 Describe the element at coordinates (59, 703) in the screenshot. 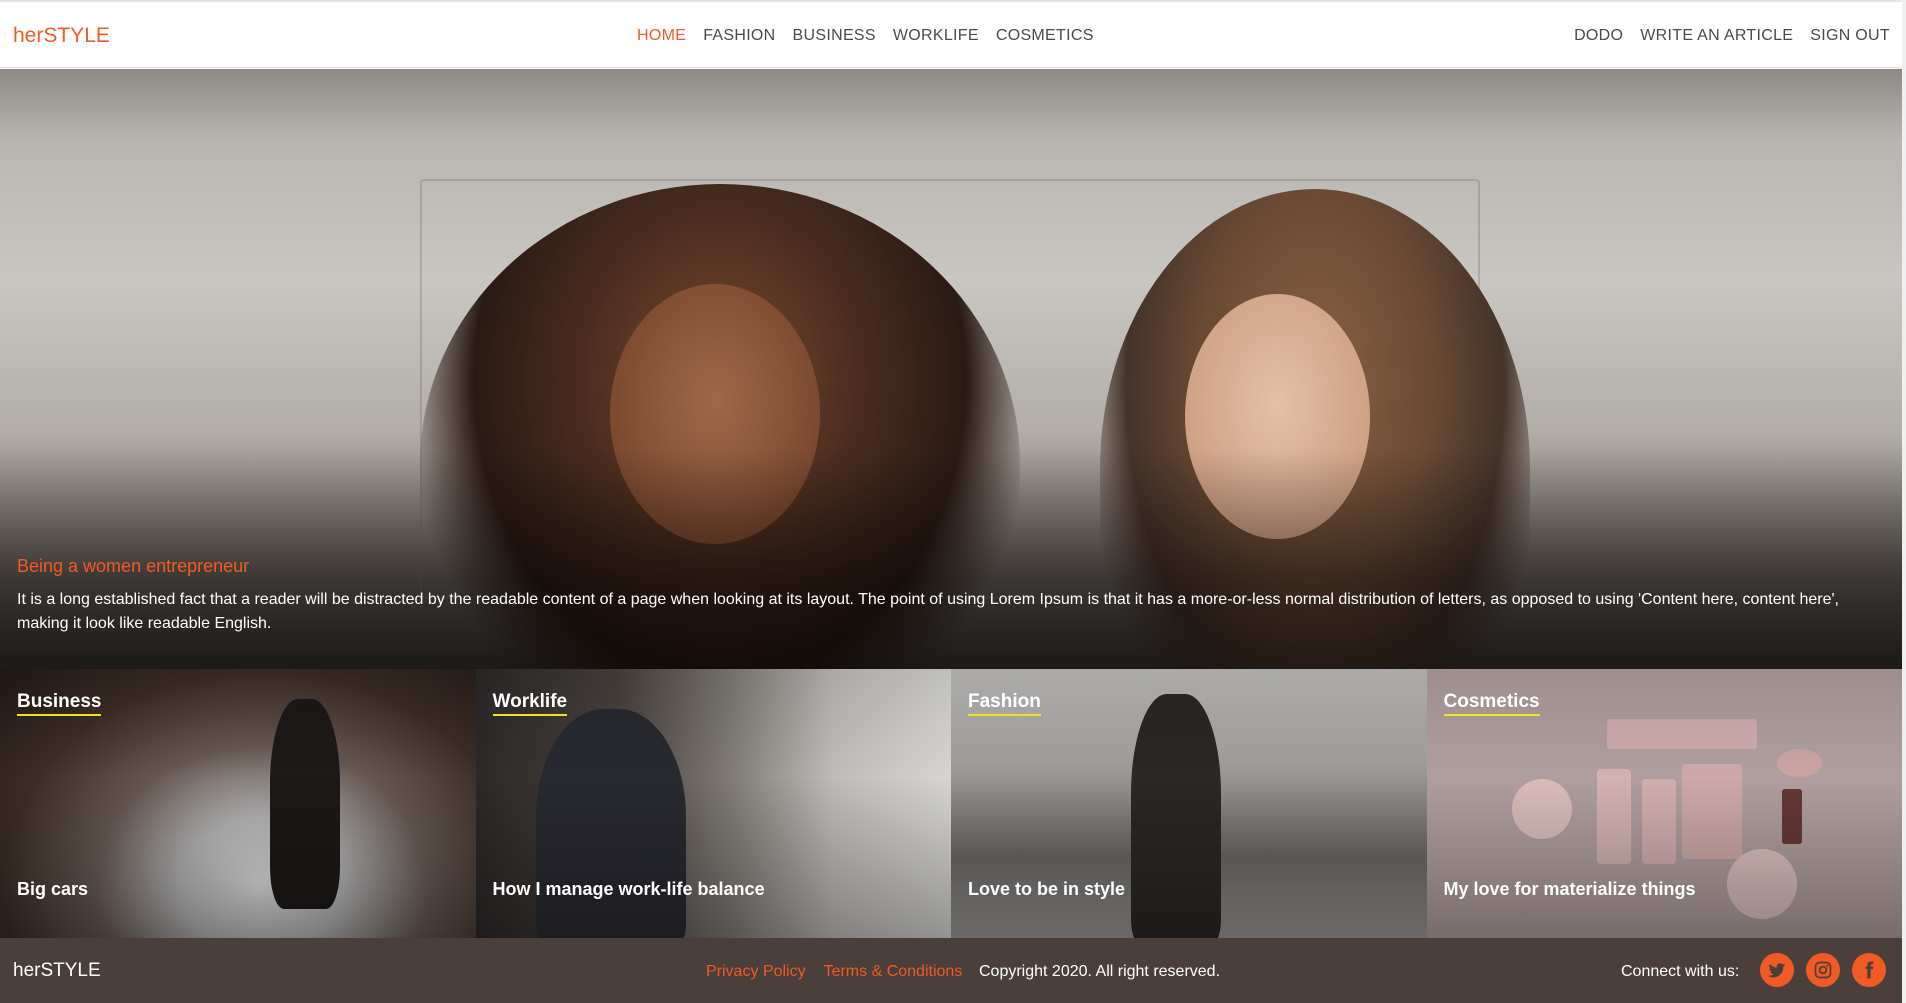

I see `card-category-link: Business` at that location.